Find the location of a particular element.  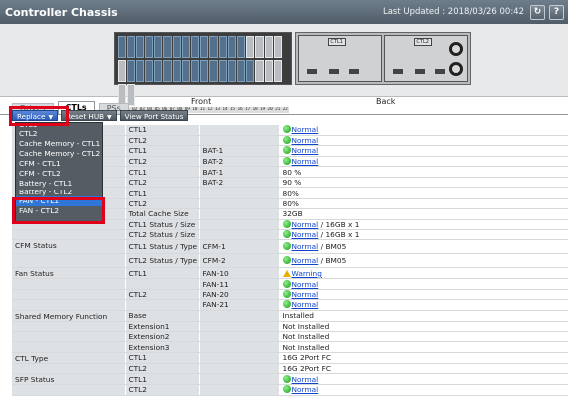

menu-item-cfm-ctl2: CFM - CTL2 is located at coordinates (59, 174).